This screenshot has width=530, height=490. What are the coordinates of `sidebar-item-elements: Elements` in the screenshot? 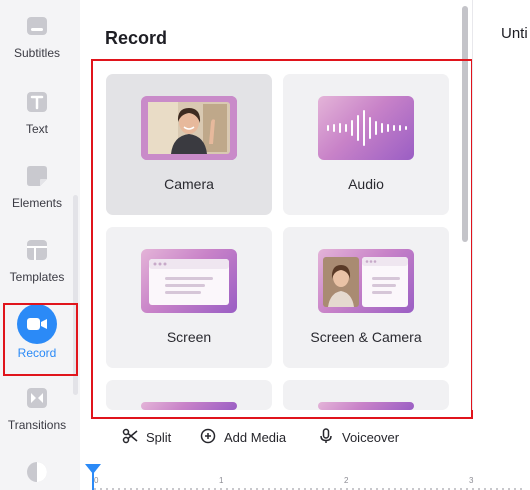 It's located at (37, 187).